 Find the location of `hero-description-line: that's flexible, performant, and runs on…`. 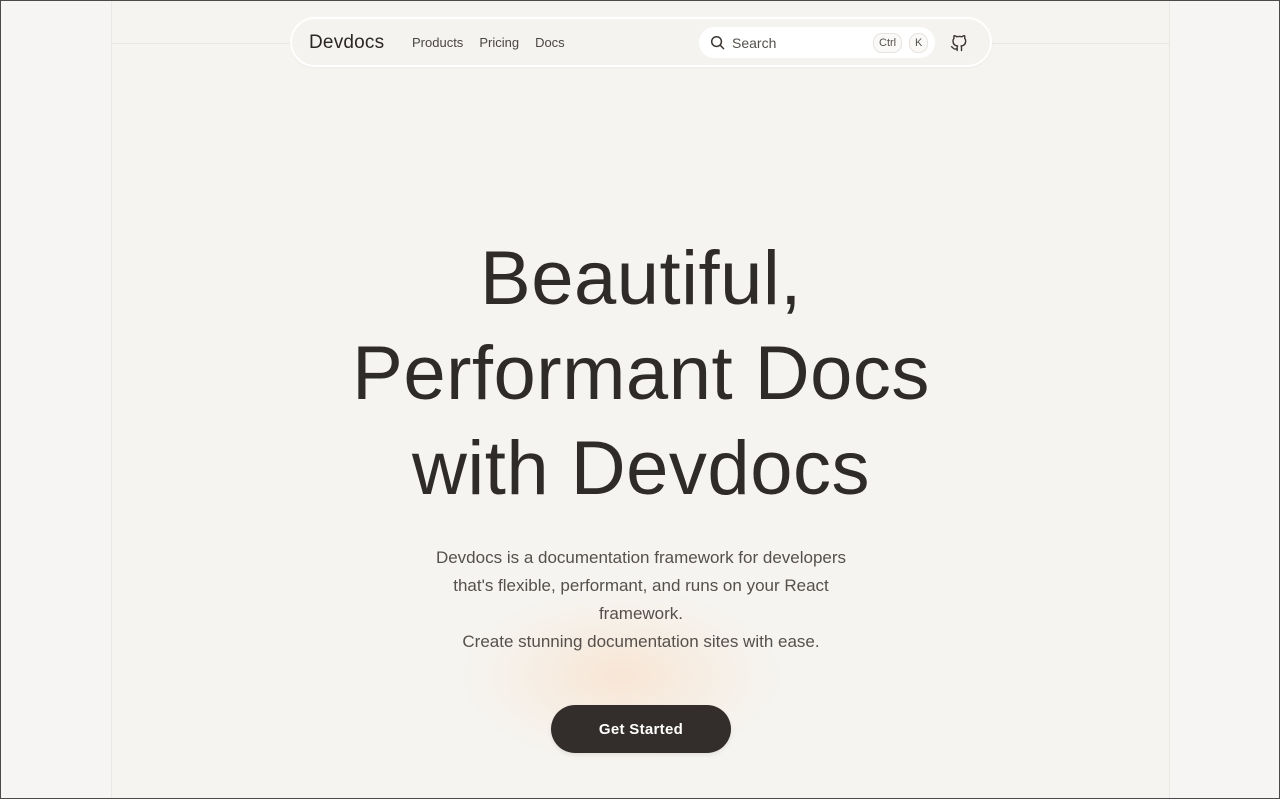

hero-description-line: that's flexible, performant, and runs on… is located at coordinates (641, 585).